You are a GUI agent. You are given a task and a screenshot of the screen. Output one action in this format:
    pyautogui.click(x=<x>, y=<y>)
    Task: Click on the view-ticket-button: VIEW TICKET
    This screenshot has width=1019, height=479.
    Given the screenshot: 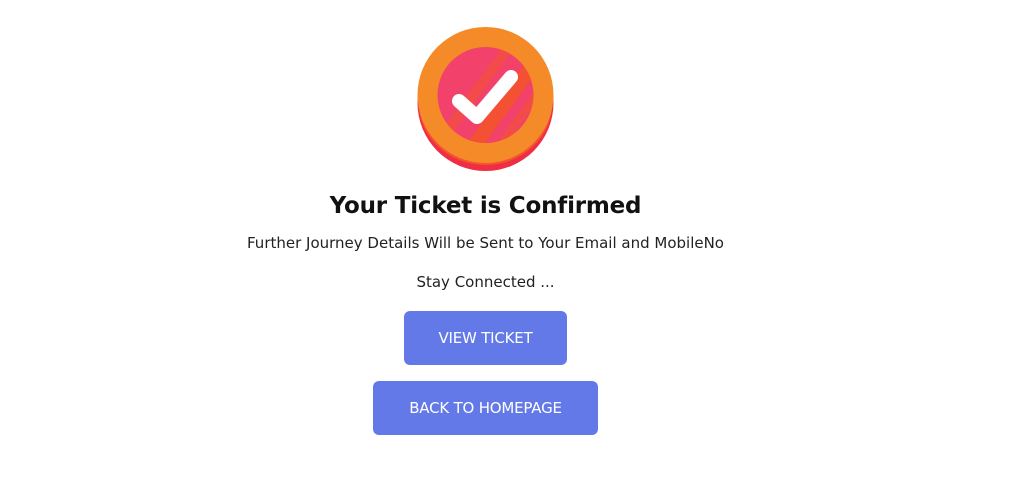 What is the action you would take?
    pyautogui.click(x=485, y=338)
    